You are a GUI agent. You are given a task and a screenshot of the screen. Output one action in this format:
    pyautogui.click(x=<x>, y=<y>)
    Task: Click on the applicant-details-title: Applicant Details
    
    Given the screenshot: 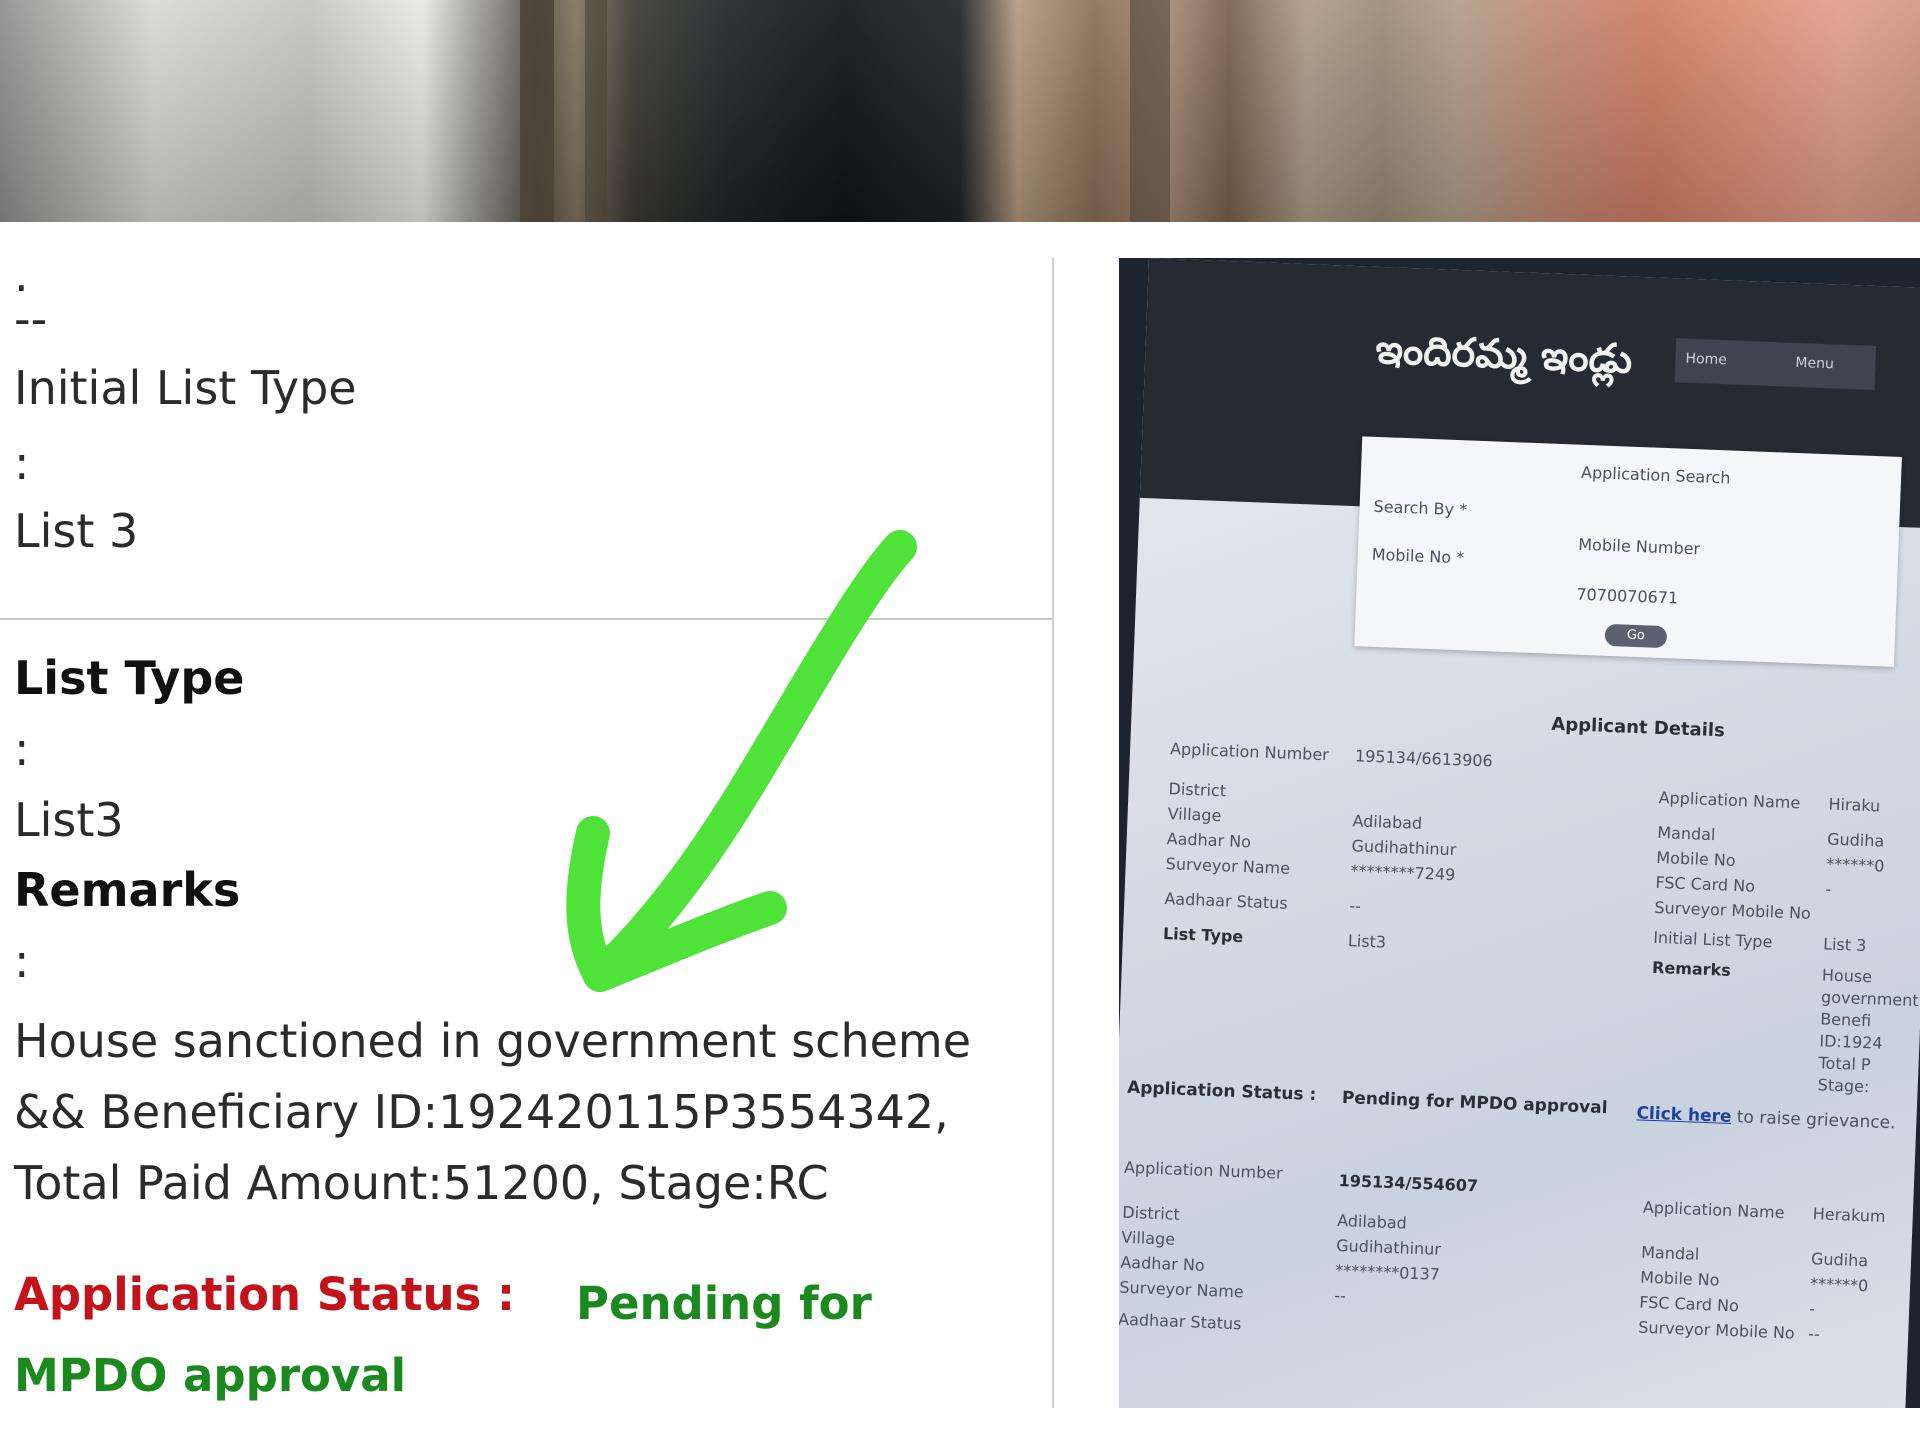 What is the action you would take?
    pyautogui.click(x=1638, y=727)
    